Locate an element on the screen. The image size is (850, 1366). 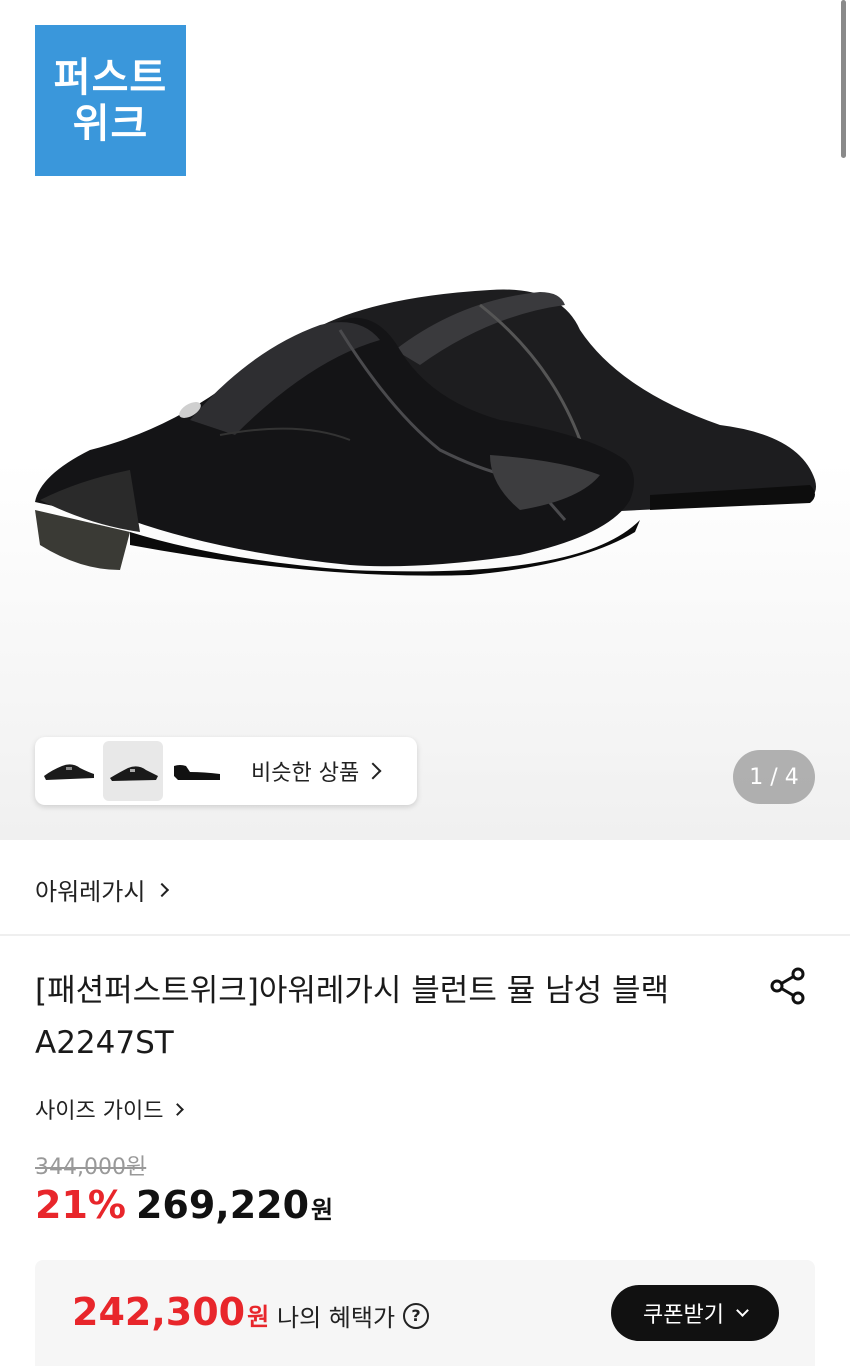
help-icon: ? is located at coordinates (416, 1315).